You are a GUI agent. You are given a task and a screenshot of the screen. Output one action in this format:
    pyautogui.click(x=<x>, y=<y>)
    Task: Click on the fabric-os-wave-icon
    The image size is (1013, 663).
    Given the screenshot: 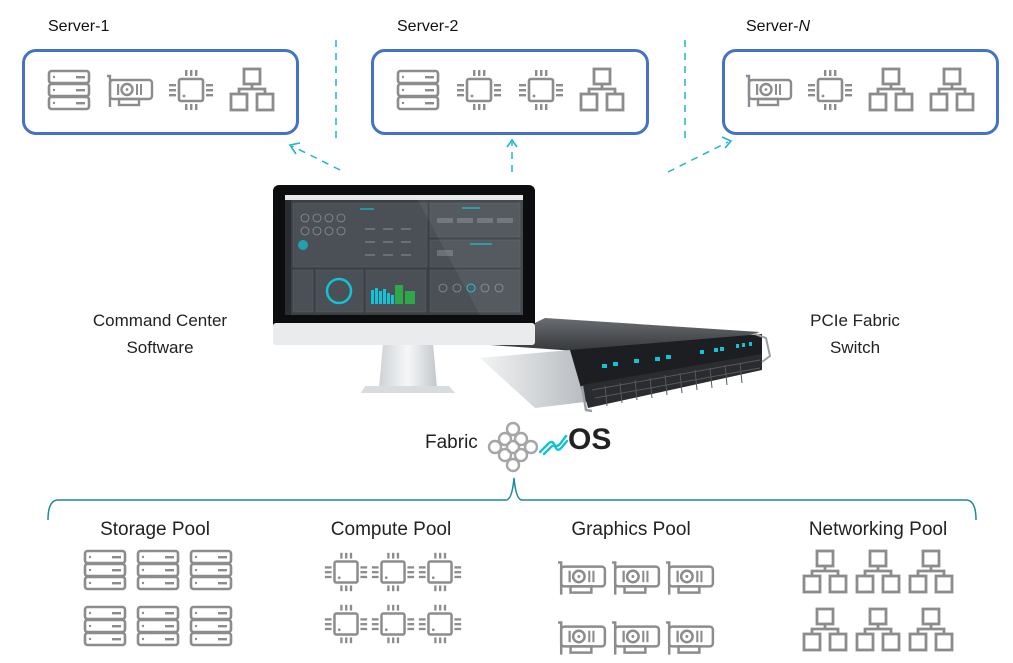 What is the action you would take?
    pyautogui.click(x=553, y=445)
    